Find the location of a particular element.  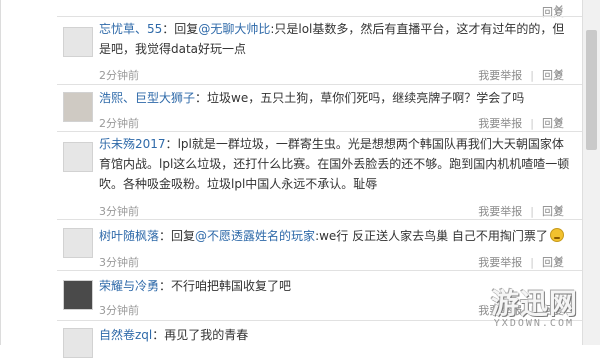

comment-body: :we行 反正送人家去鸟巢 自己不用掏门票了 is located at coordinates (431, 236).